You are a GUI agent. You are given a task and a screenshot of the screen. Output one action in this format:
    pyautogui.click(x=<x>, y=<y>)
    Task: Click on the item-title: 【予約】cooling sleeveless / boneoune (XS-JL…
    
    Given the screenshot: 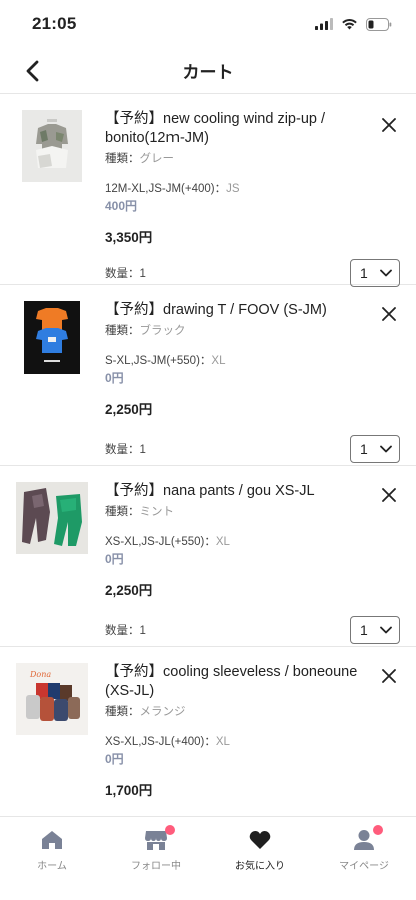 What is the action you would take?
    pyautogui.click(x=238, y=682)
    